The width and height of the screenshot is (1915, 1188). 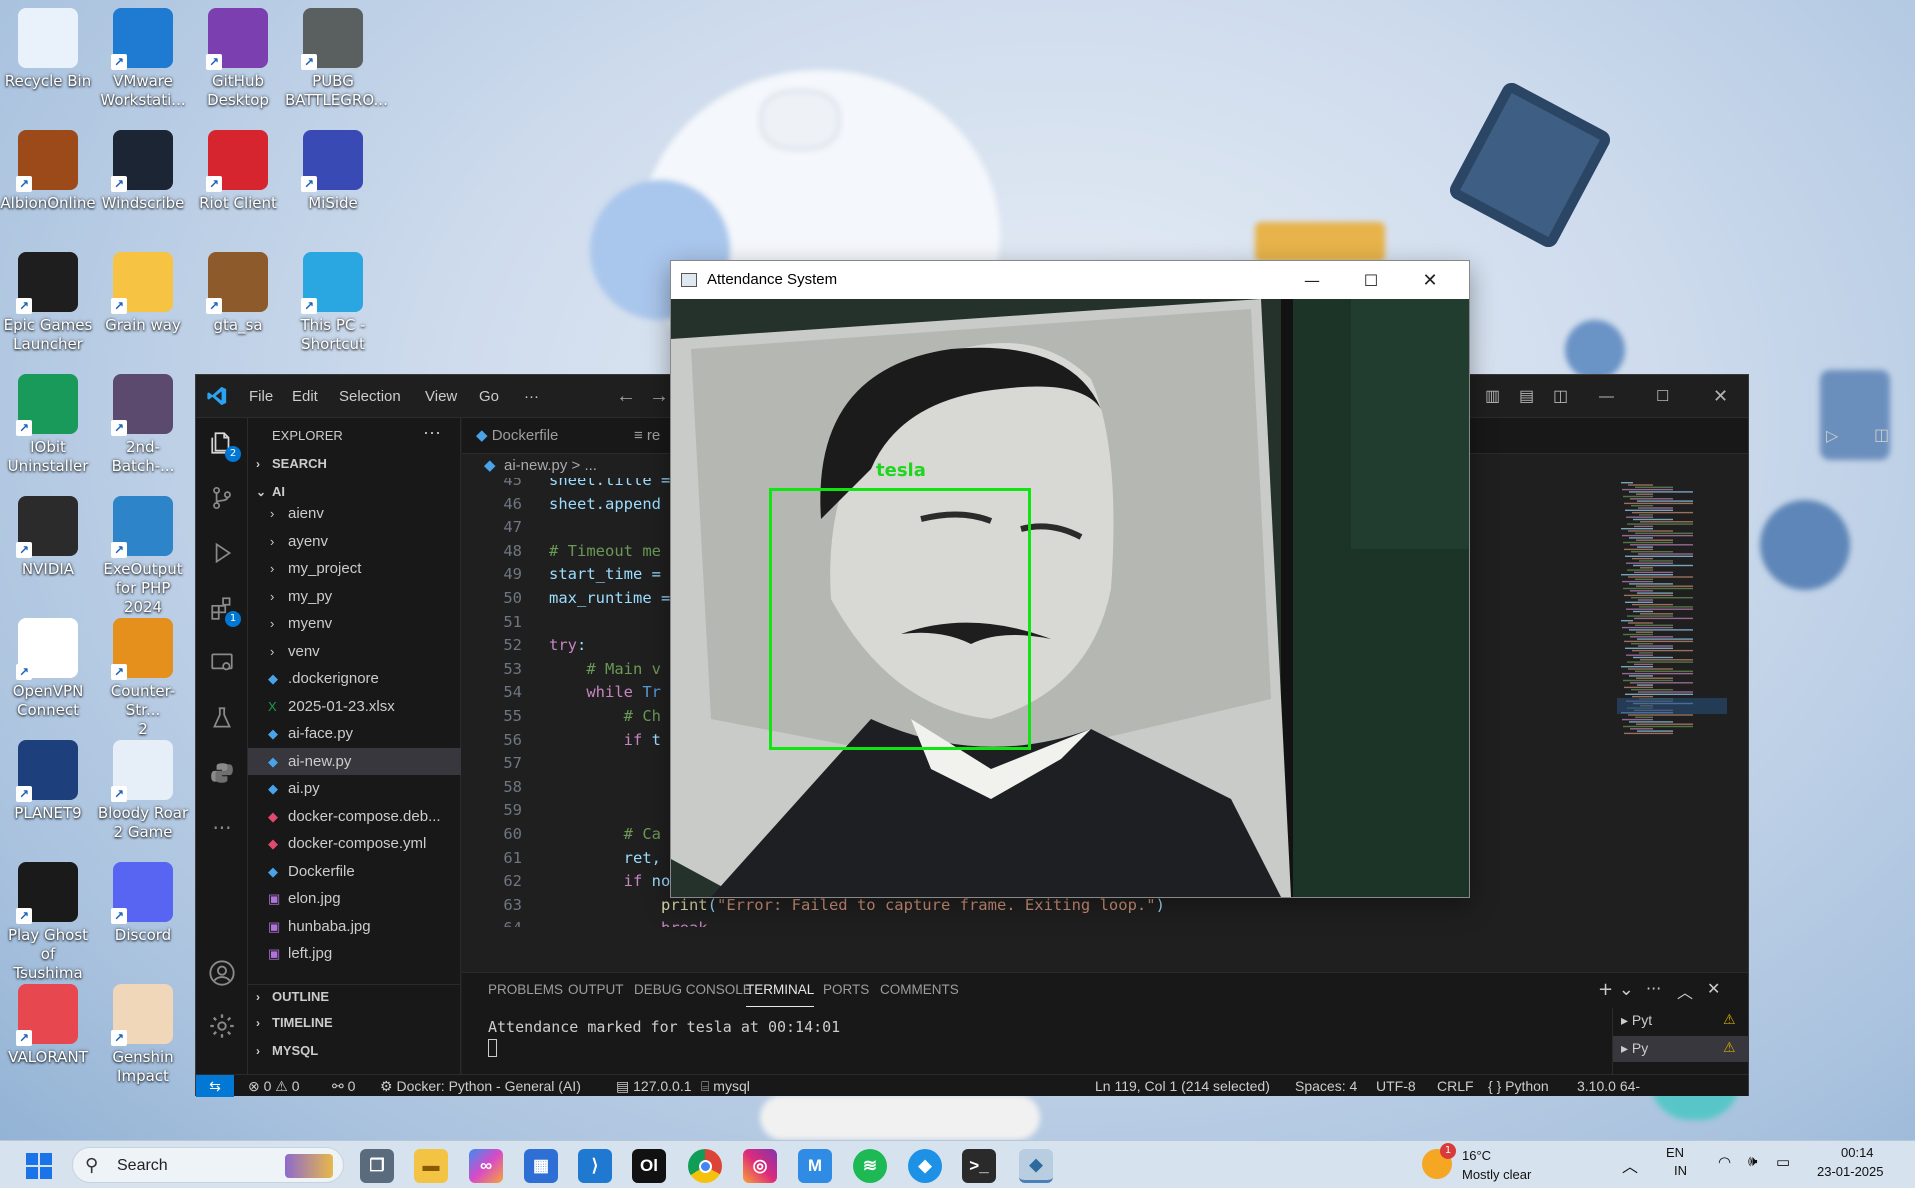 I want to click on desktop-shortcut-albiononline: ↗ AlbionOnline, so click(x=48, y=169).